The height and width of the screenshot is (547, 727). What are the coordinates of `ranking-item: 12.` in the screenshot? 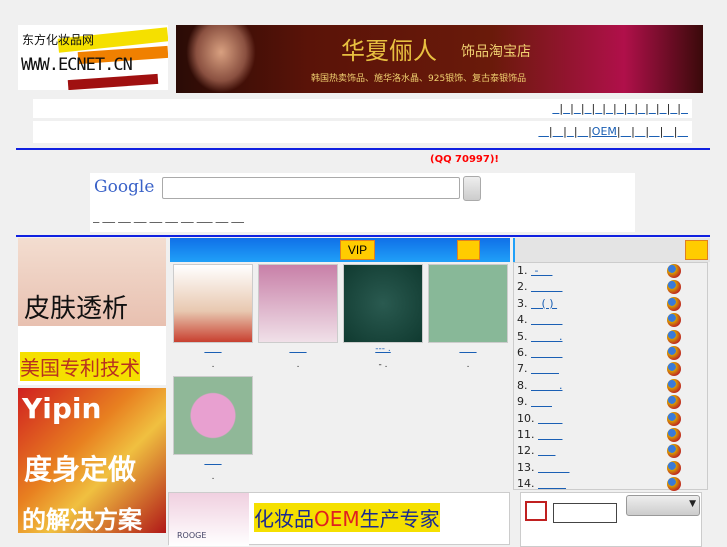 It's located at (612, 451).